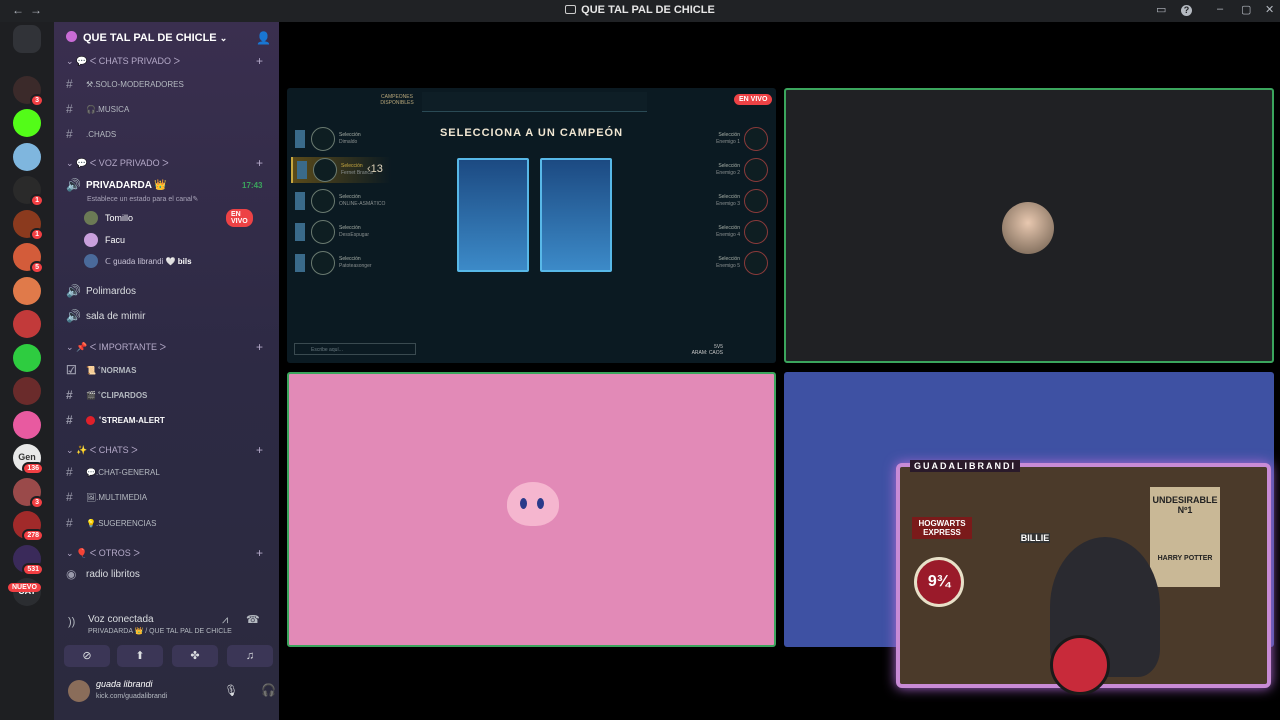 The image size is (1280, 720). Describe the element at coordinates (166, 185) in the screenshot. I see `voice-channel-privadarda: 🔊 PRIVADARDA 👑 17:43` at that location.